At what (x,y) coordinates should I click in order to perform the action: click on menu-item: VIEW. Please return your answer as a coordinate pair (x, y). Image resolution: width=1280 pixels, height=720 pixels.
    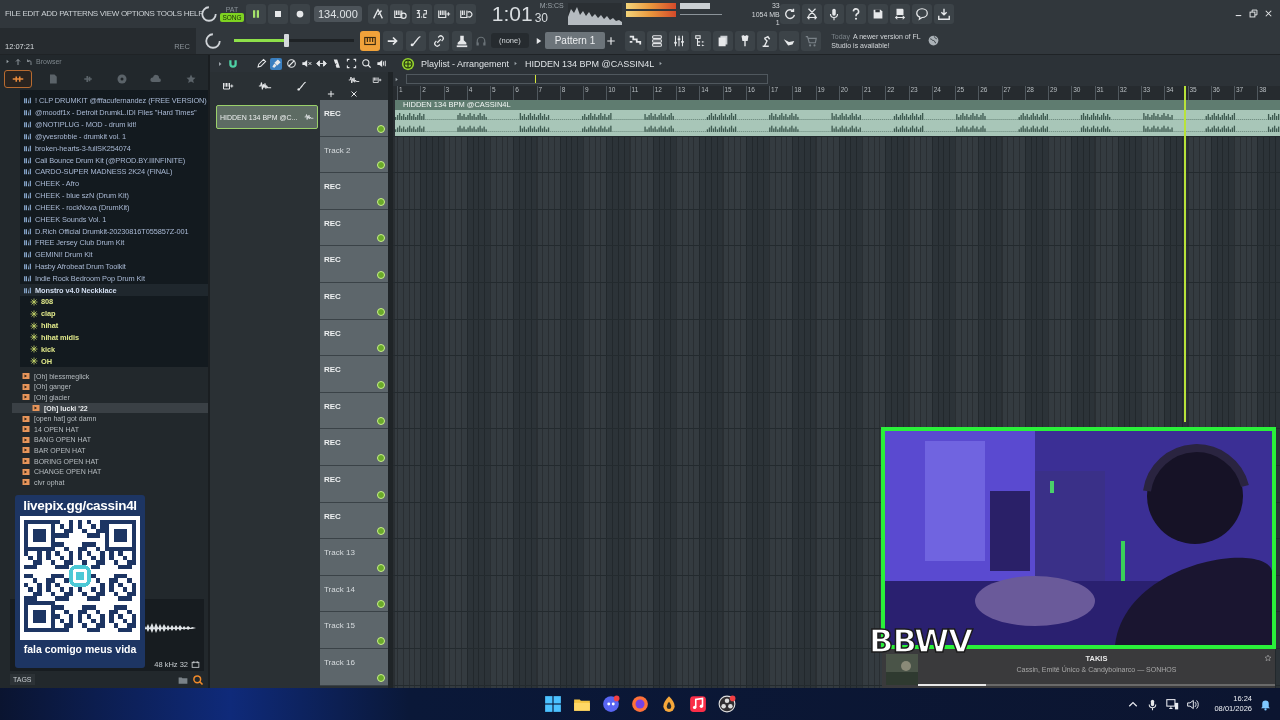
    Looking at the image, I should click on (109, 13).